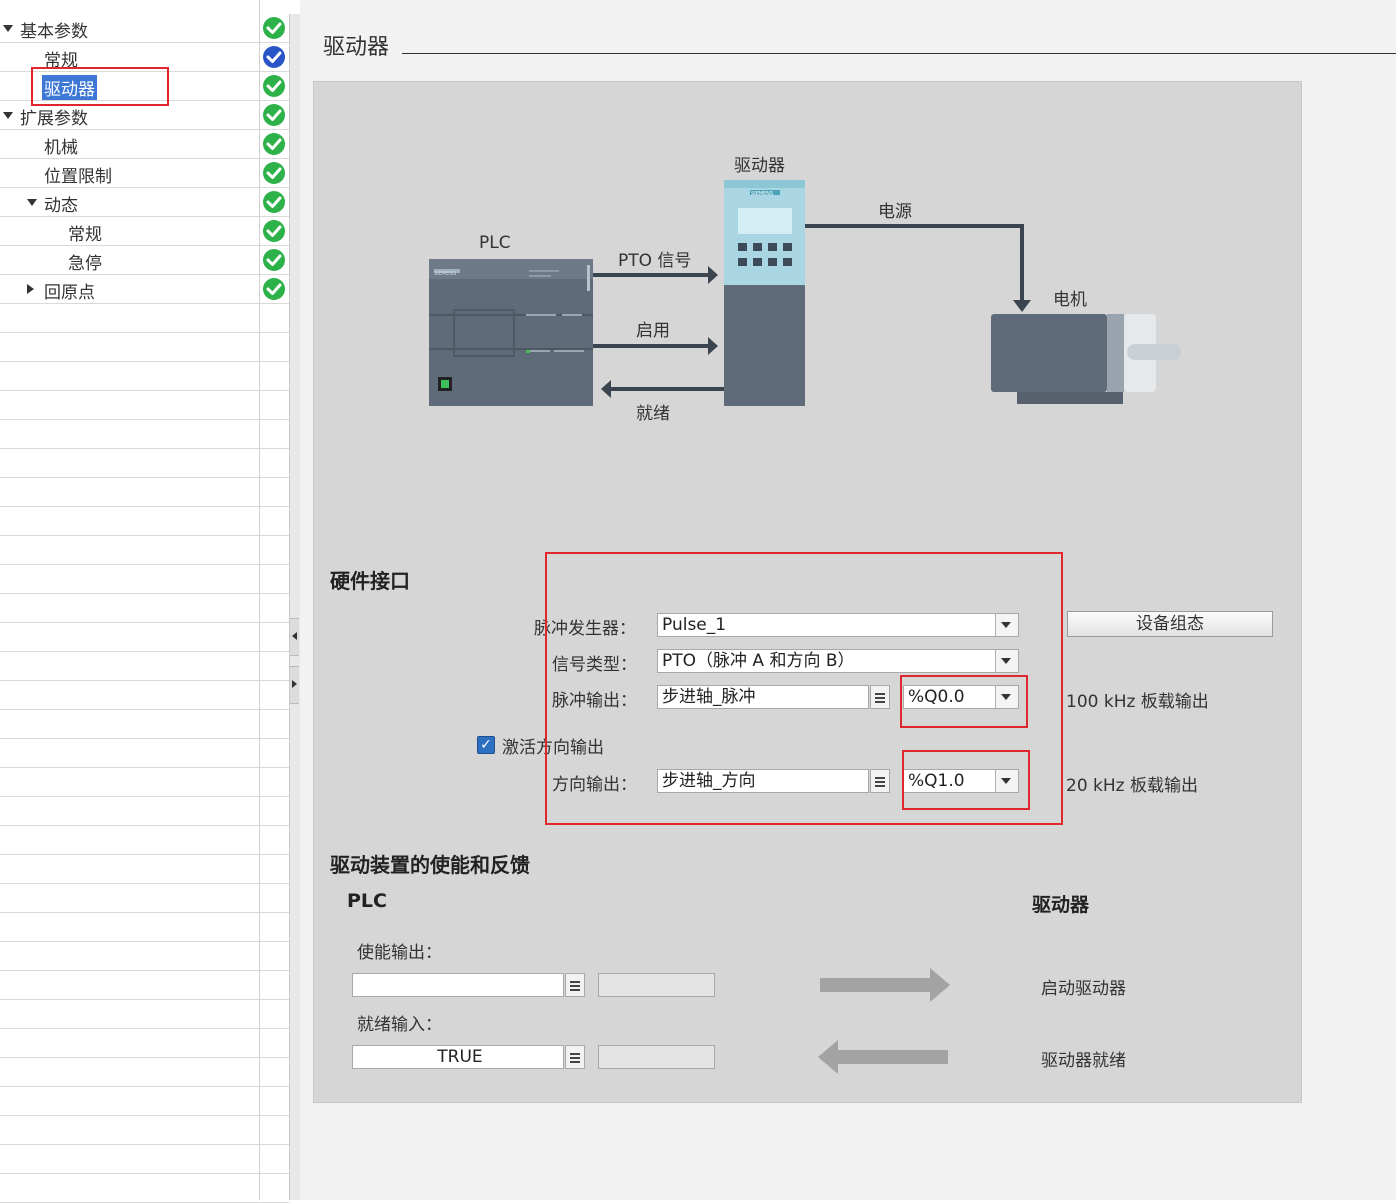 This screenshot has width=1396, height=1203. Describe the element at coordinates (129, 202) in the screenshot. I see `tree-item: 动态` at that location.